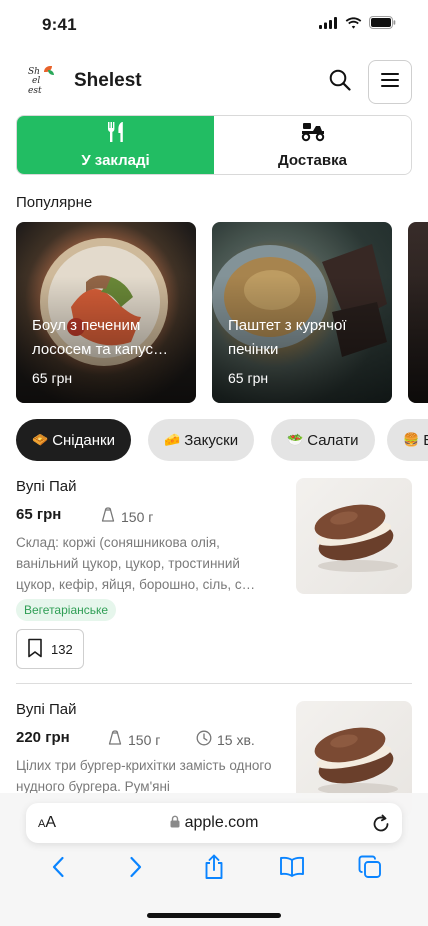 The height and width of the screenshot is (926, 428). I want to click on popular-card: Боул з печеним лососем та капус… 65 грн, so click(106, 312).